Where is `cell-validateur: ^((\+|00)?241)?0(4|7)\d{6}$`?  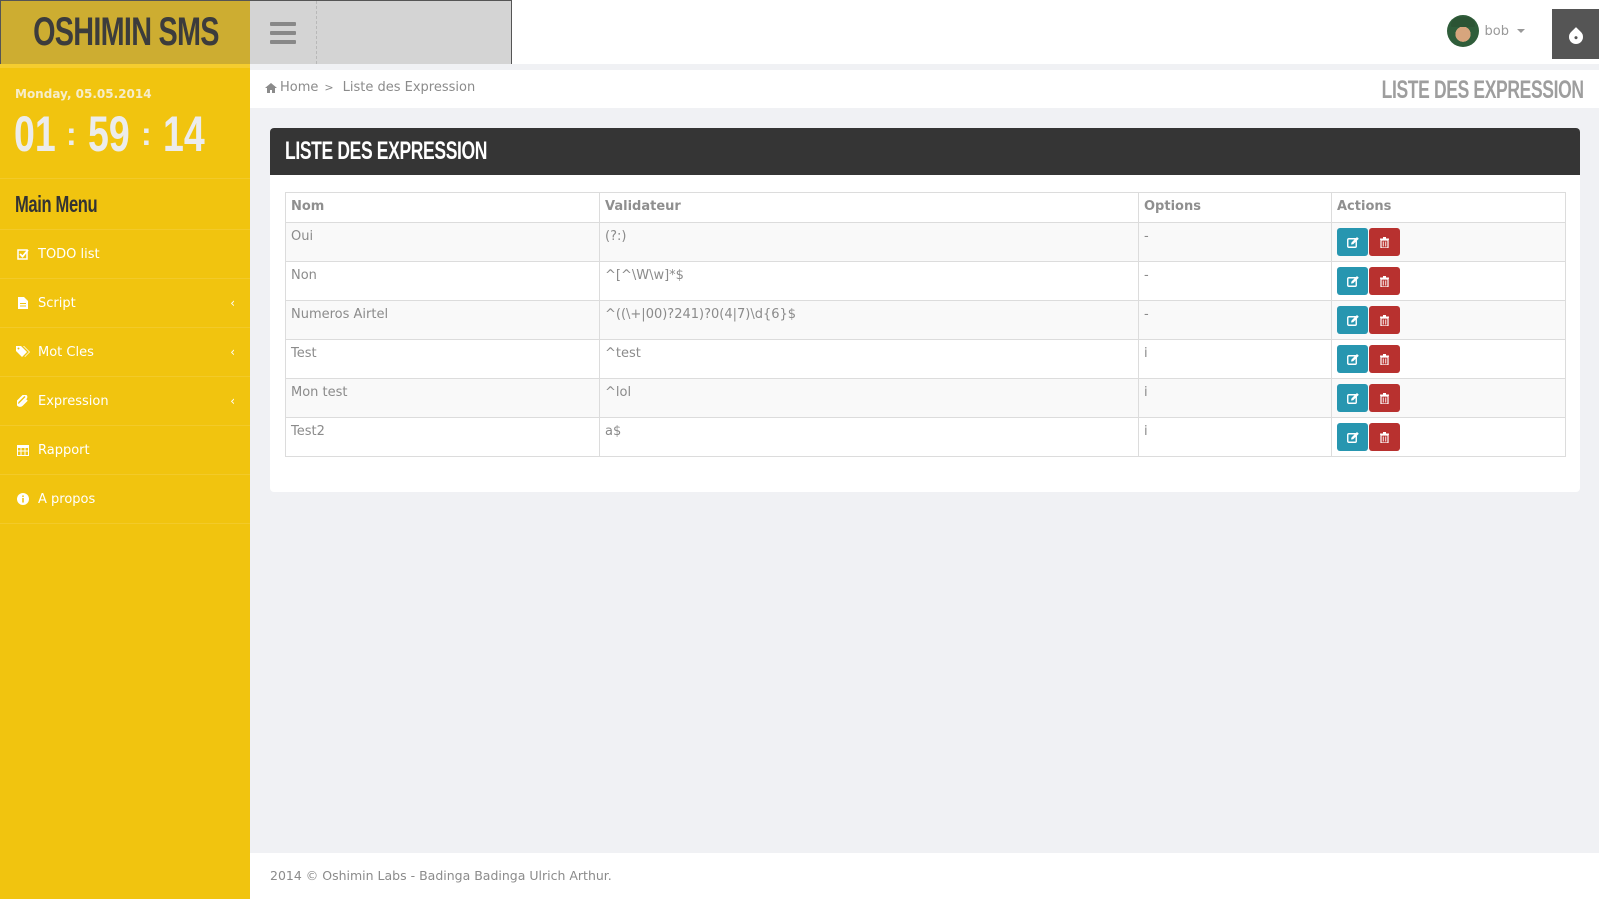 cell-validateur: ^((\+|00)?241)?0(4|7)\d{6}$ is located at coordinates (869, 320).